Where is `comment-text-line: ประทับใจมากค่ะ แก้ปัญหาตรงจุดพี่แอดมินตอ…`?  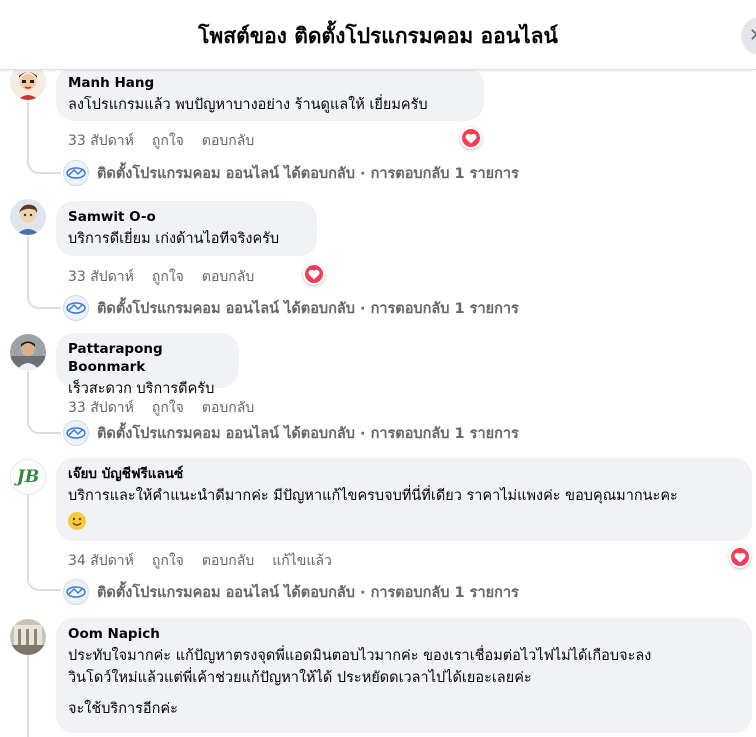
comment-text-line: ประทับใจมากค่ะ แก้ปัญหาตรงจุดพี่แอดมินตอ… is located at coordinates (360, 656).